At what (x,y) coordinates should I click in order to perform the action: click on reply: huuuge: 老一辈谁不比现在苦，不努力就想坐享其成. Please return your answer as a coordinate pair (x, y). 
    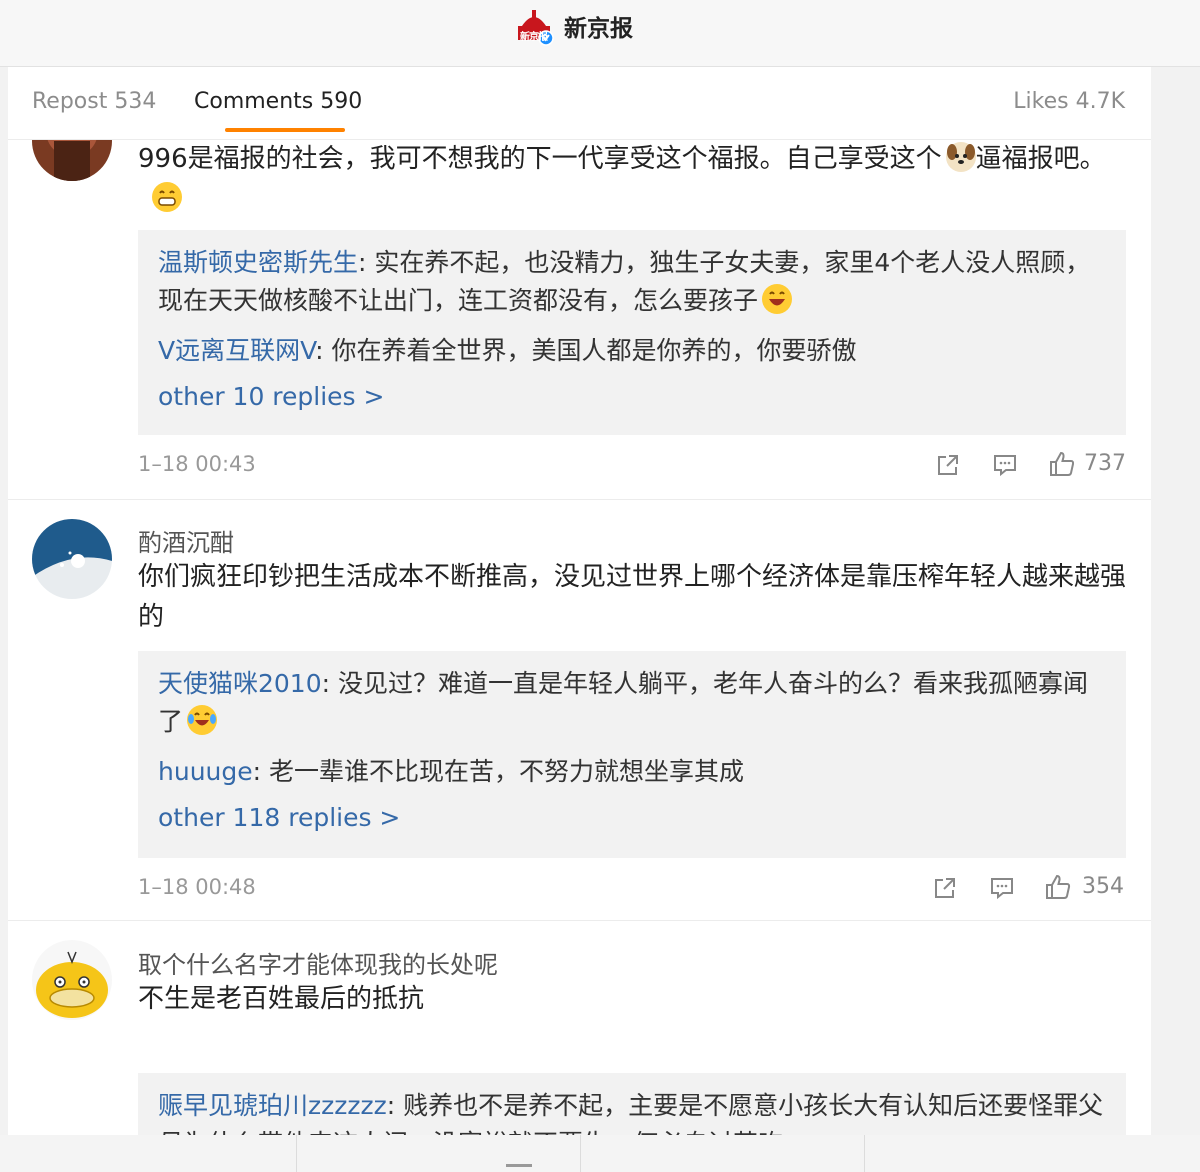
    Looking at the image, I should click on (633, 772).